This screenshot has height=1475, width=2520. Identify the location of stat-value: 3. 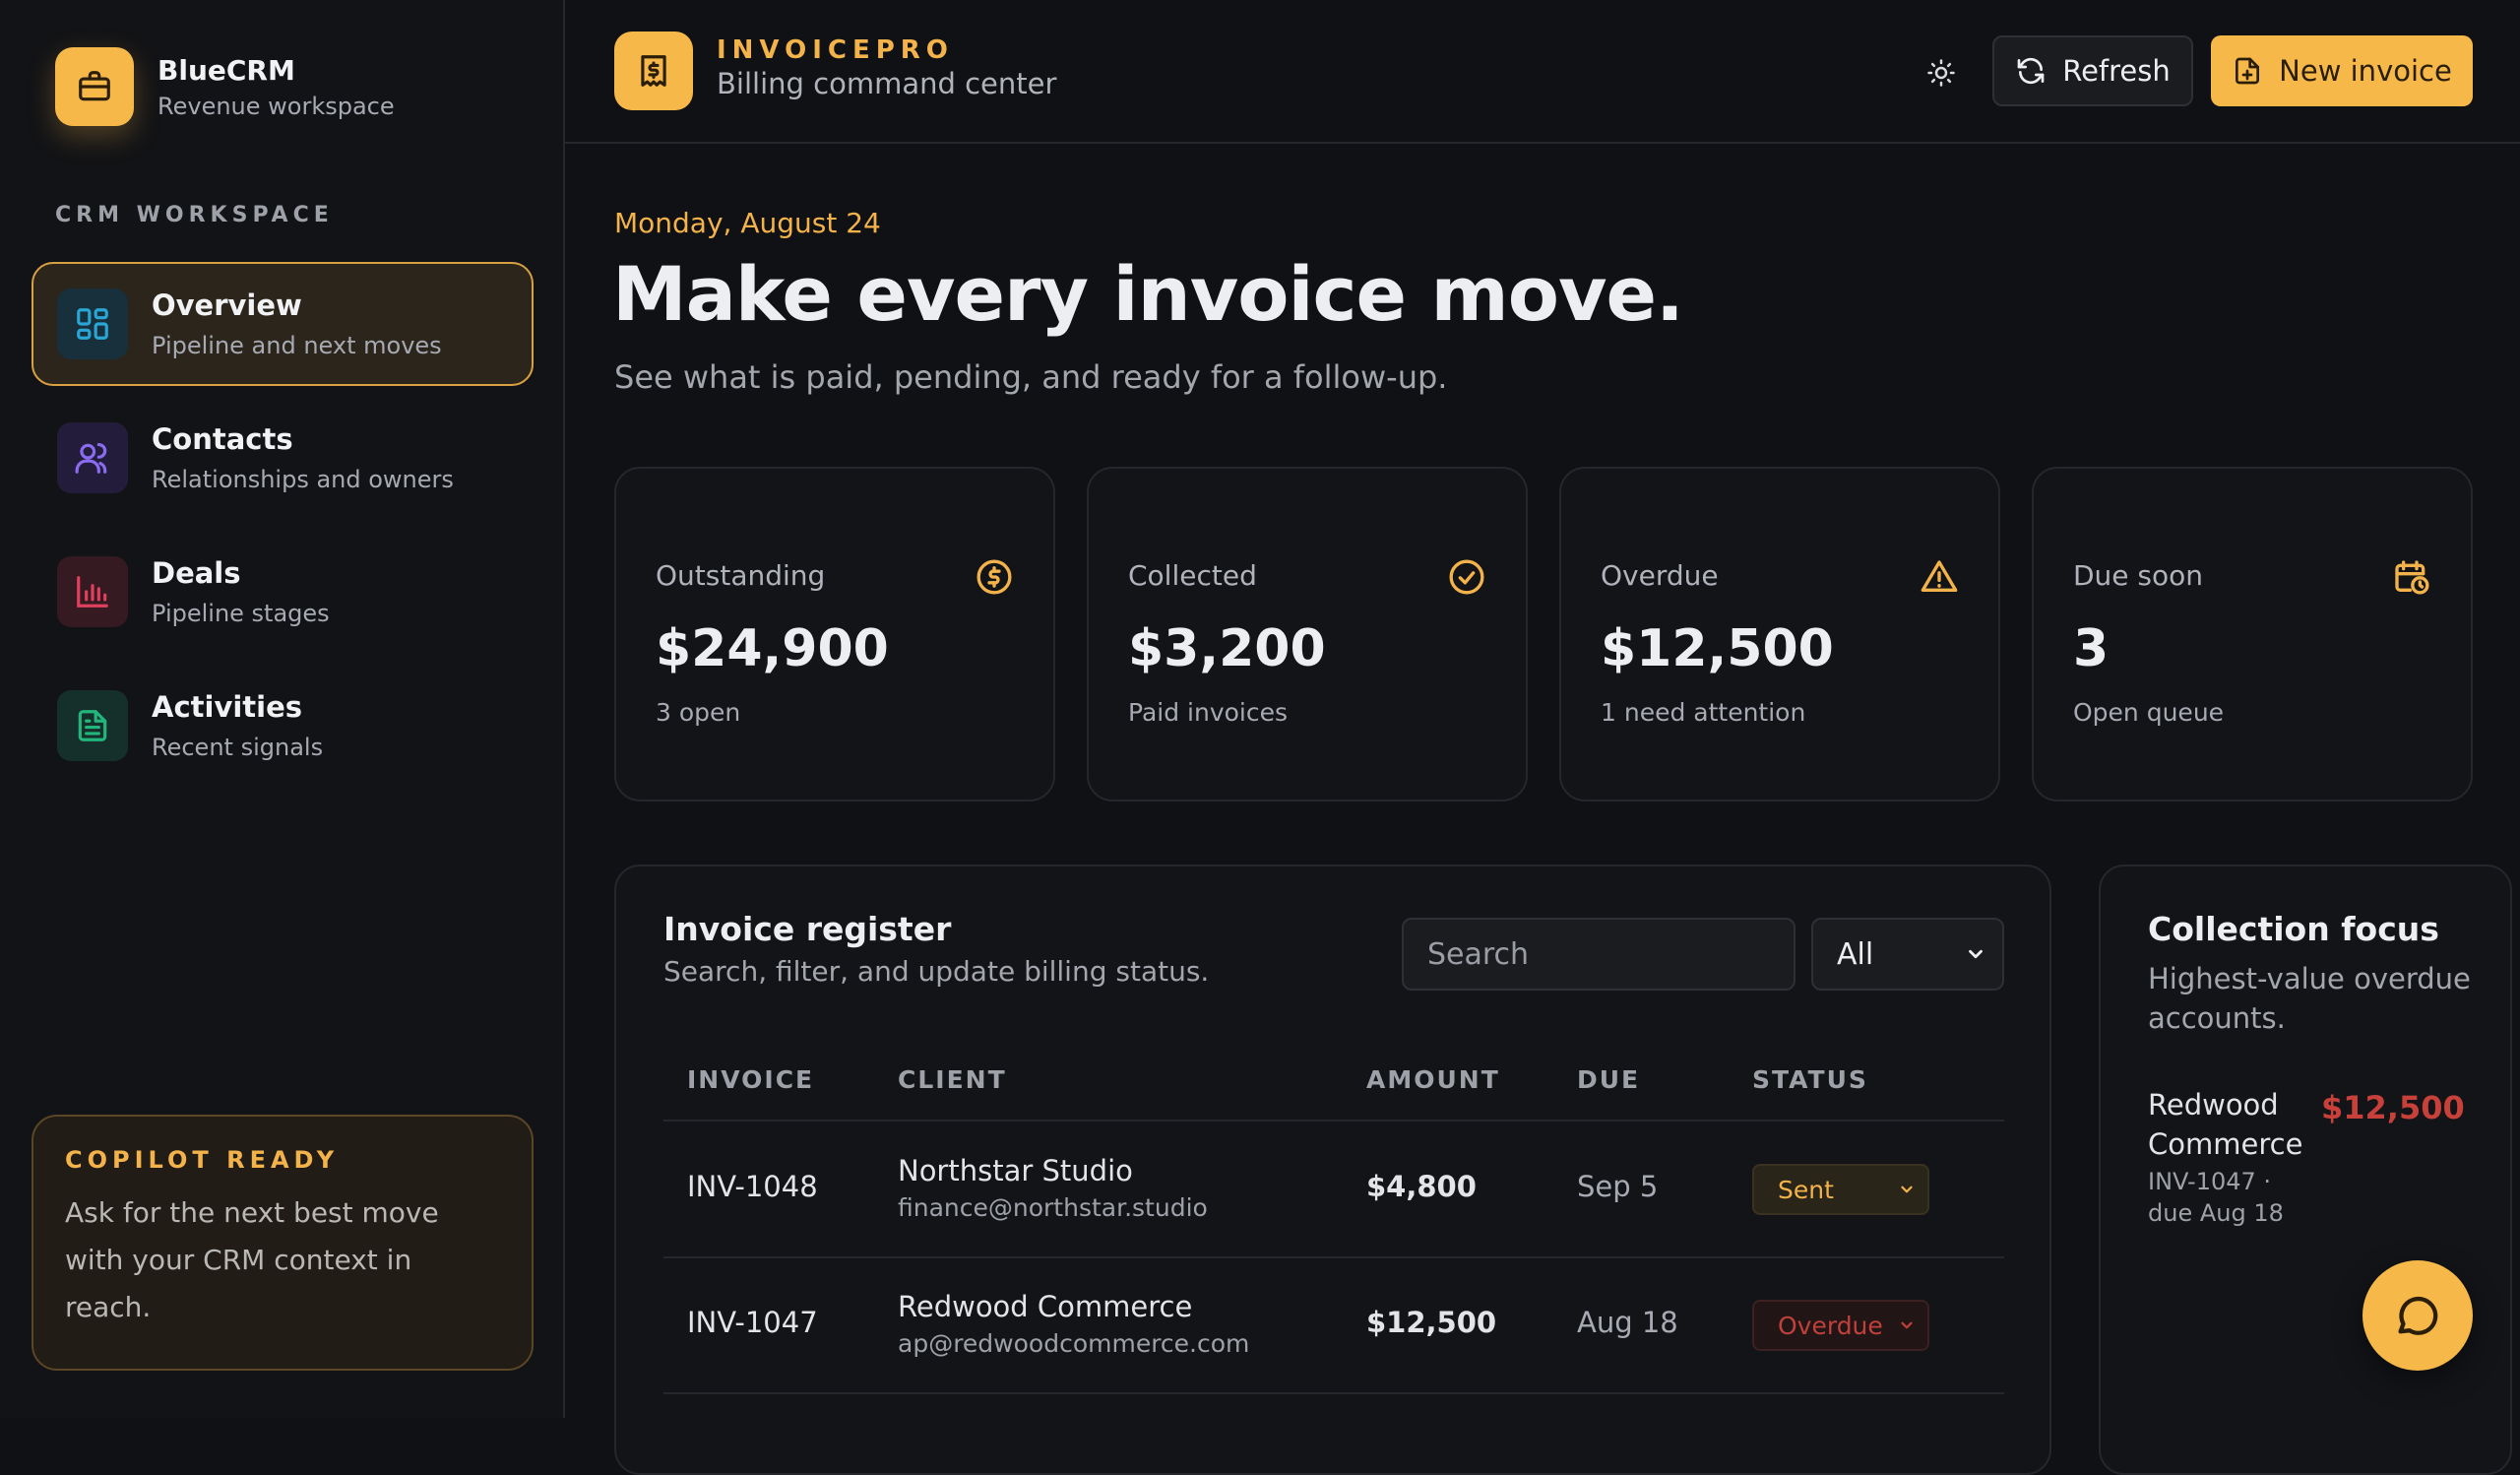
(2091, 648).